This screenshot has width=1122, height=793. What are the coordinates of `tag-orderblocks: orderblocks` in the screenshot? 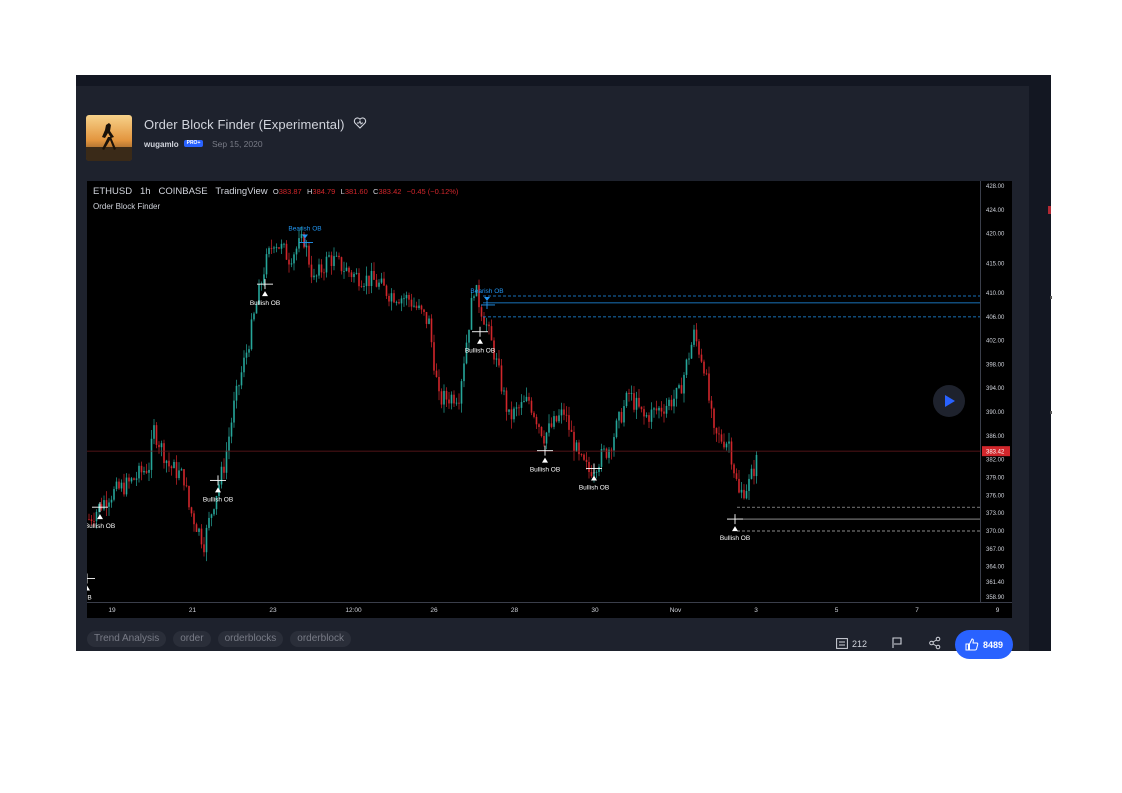 It's located at (250, 639).